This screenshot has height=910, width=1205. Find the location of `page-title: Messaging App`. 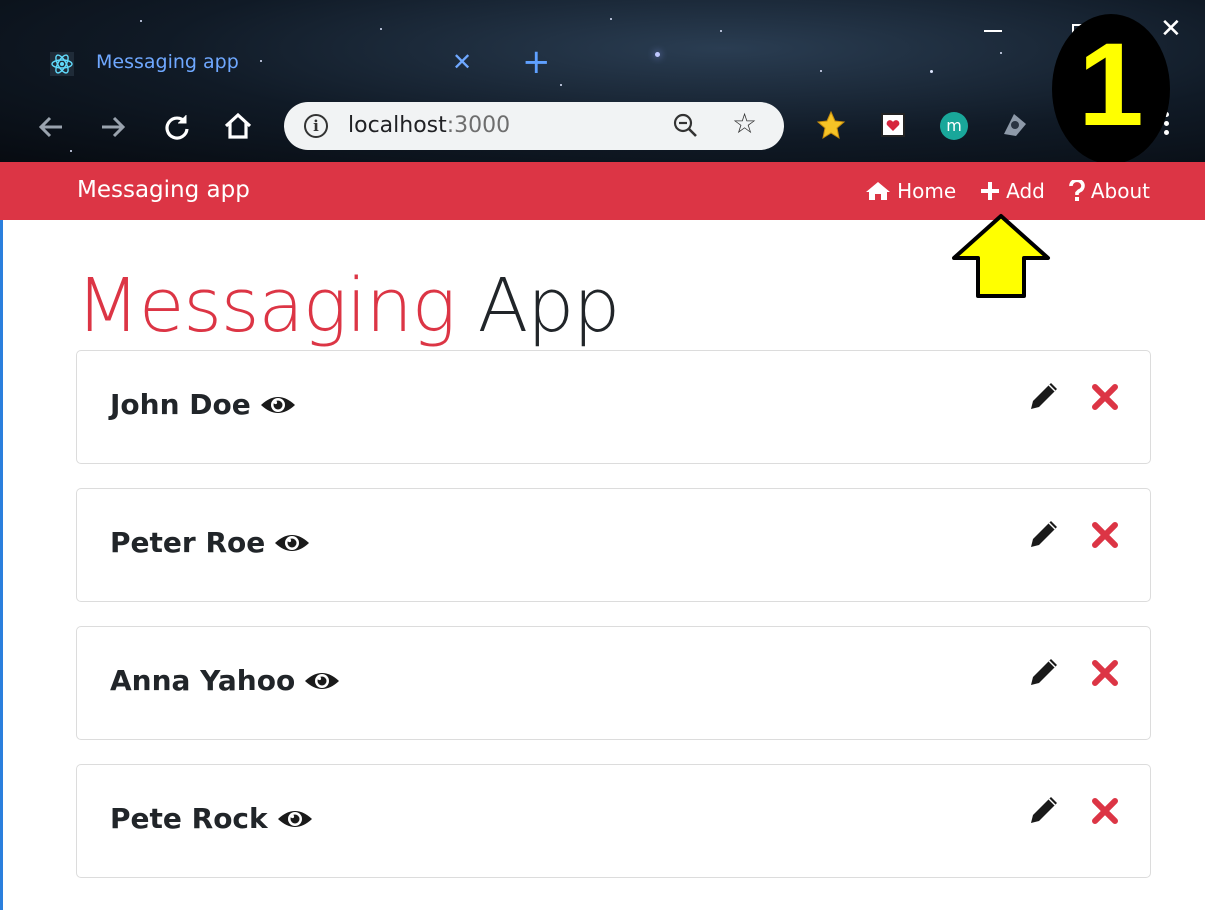

page-title: Messaging App is located at coordinates (348, 306).